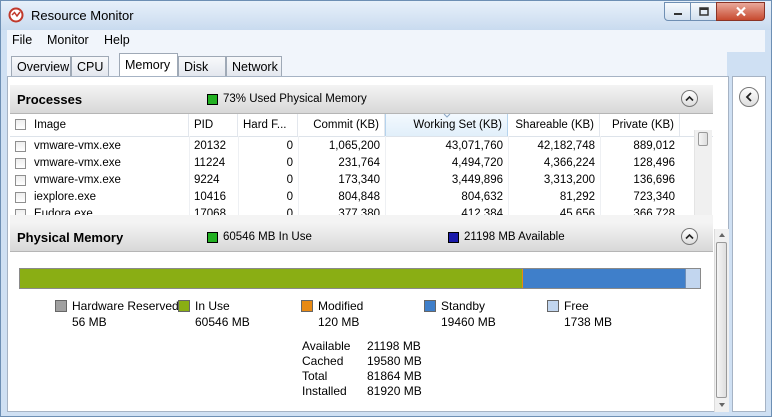  Describe the element at coordinates (125, 306) in the screenshot. I see `legend-name: Hardware Reserved` at that location.